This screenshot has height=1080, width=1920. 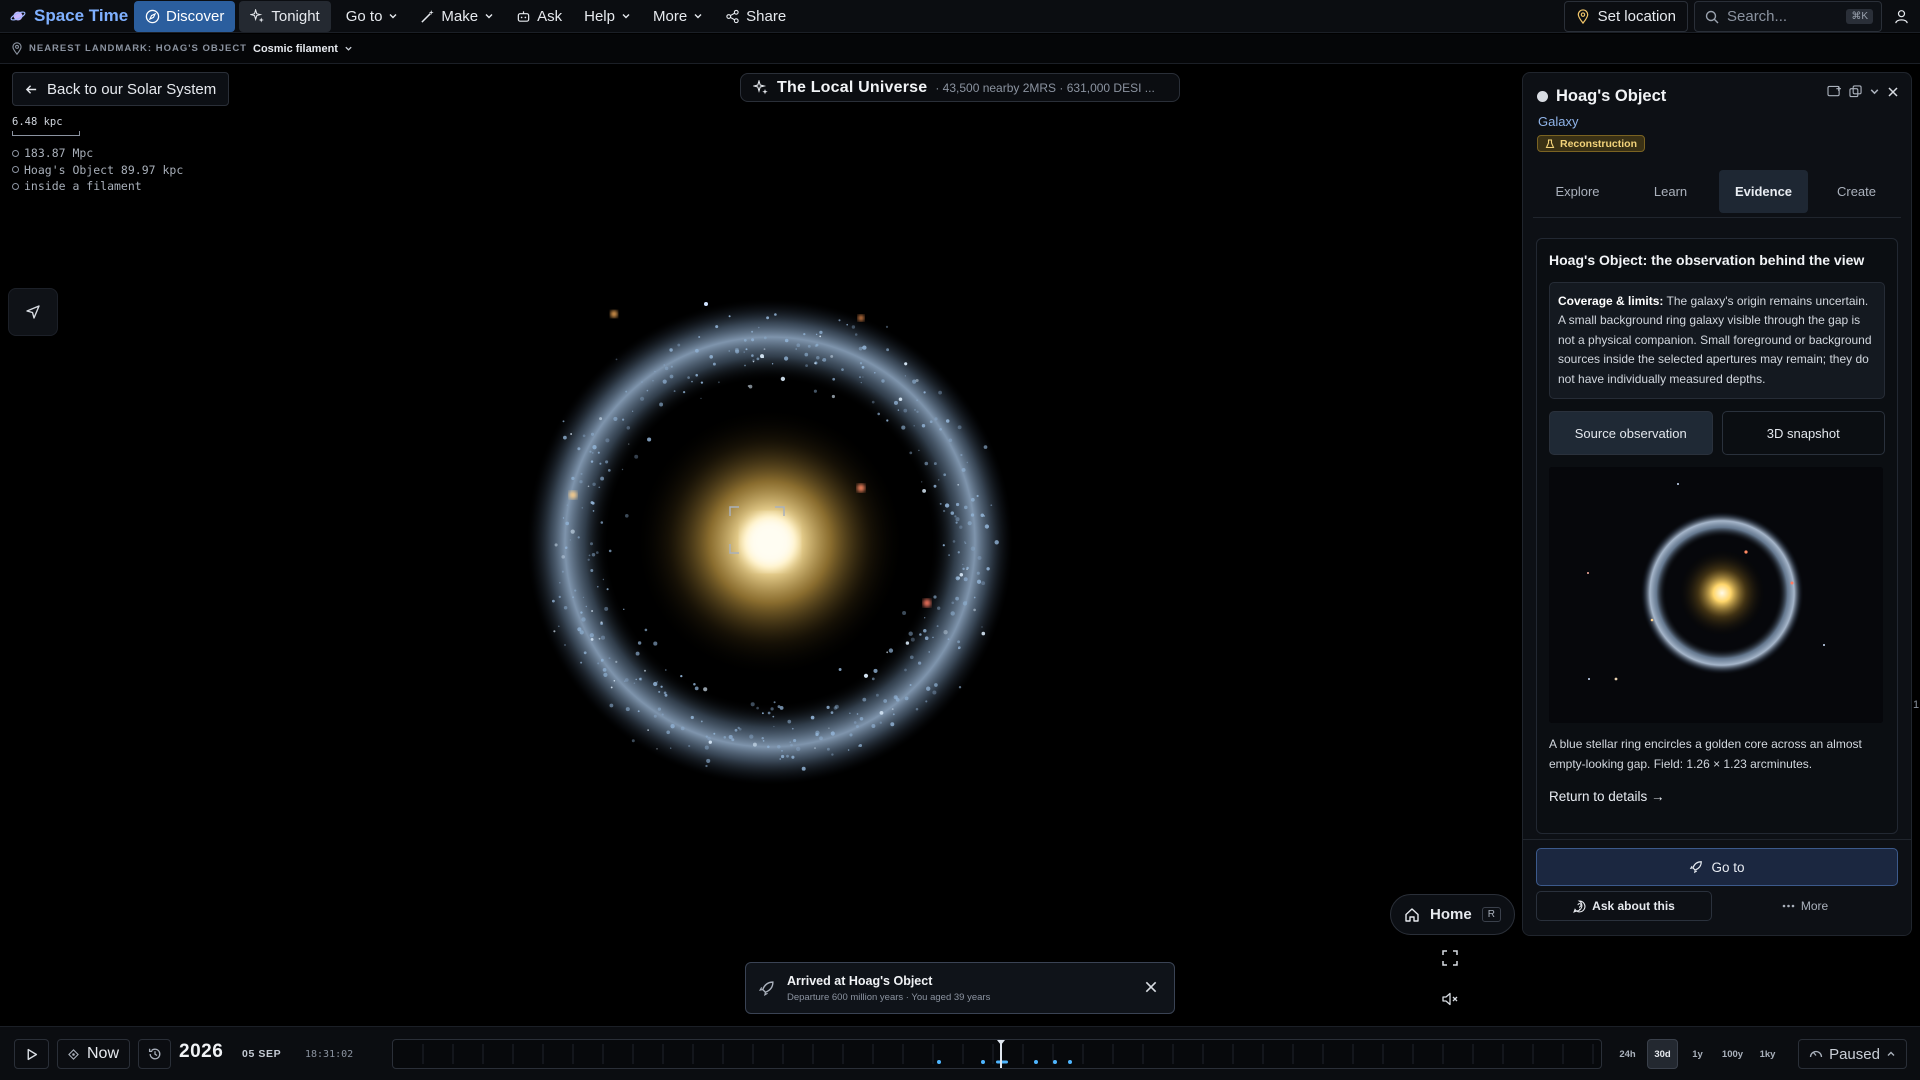 What do you see at coordinates (1834, 91) in the screenshot?
I see `pin-window-icon` at bounding box center [1834, 91].